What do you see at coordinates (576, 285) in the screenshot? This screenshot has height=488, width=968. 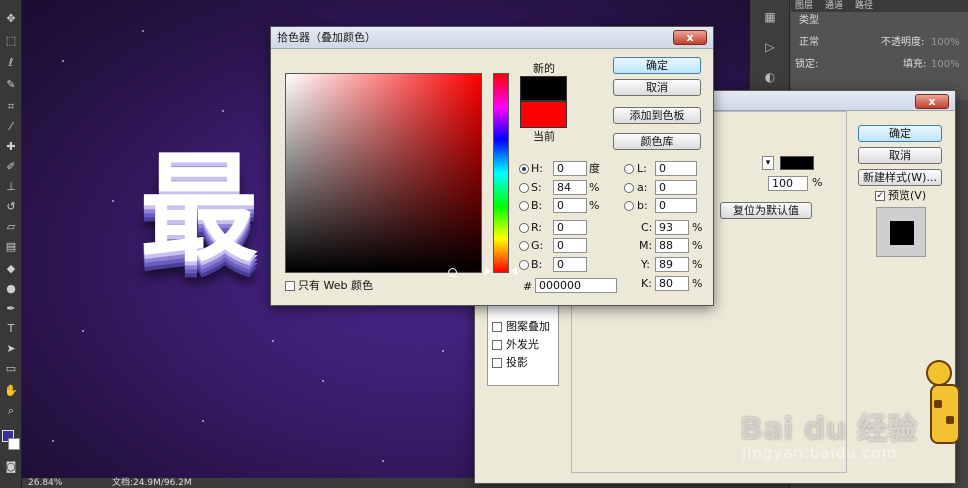 I see `hex-field: 000000` at bounding box center [576, 285].